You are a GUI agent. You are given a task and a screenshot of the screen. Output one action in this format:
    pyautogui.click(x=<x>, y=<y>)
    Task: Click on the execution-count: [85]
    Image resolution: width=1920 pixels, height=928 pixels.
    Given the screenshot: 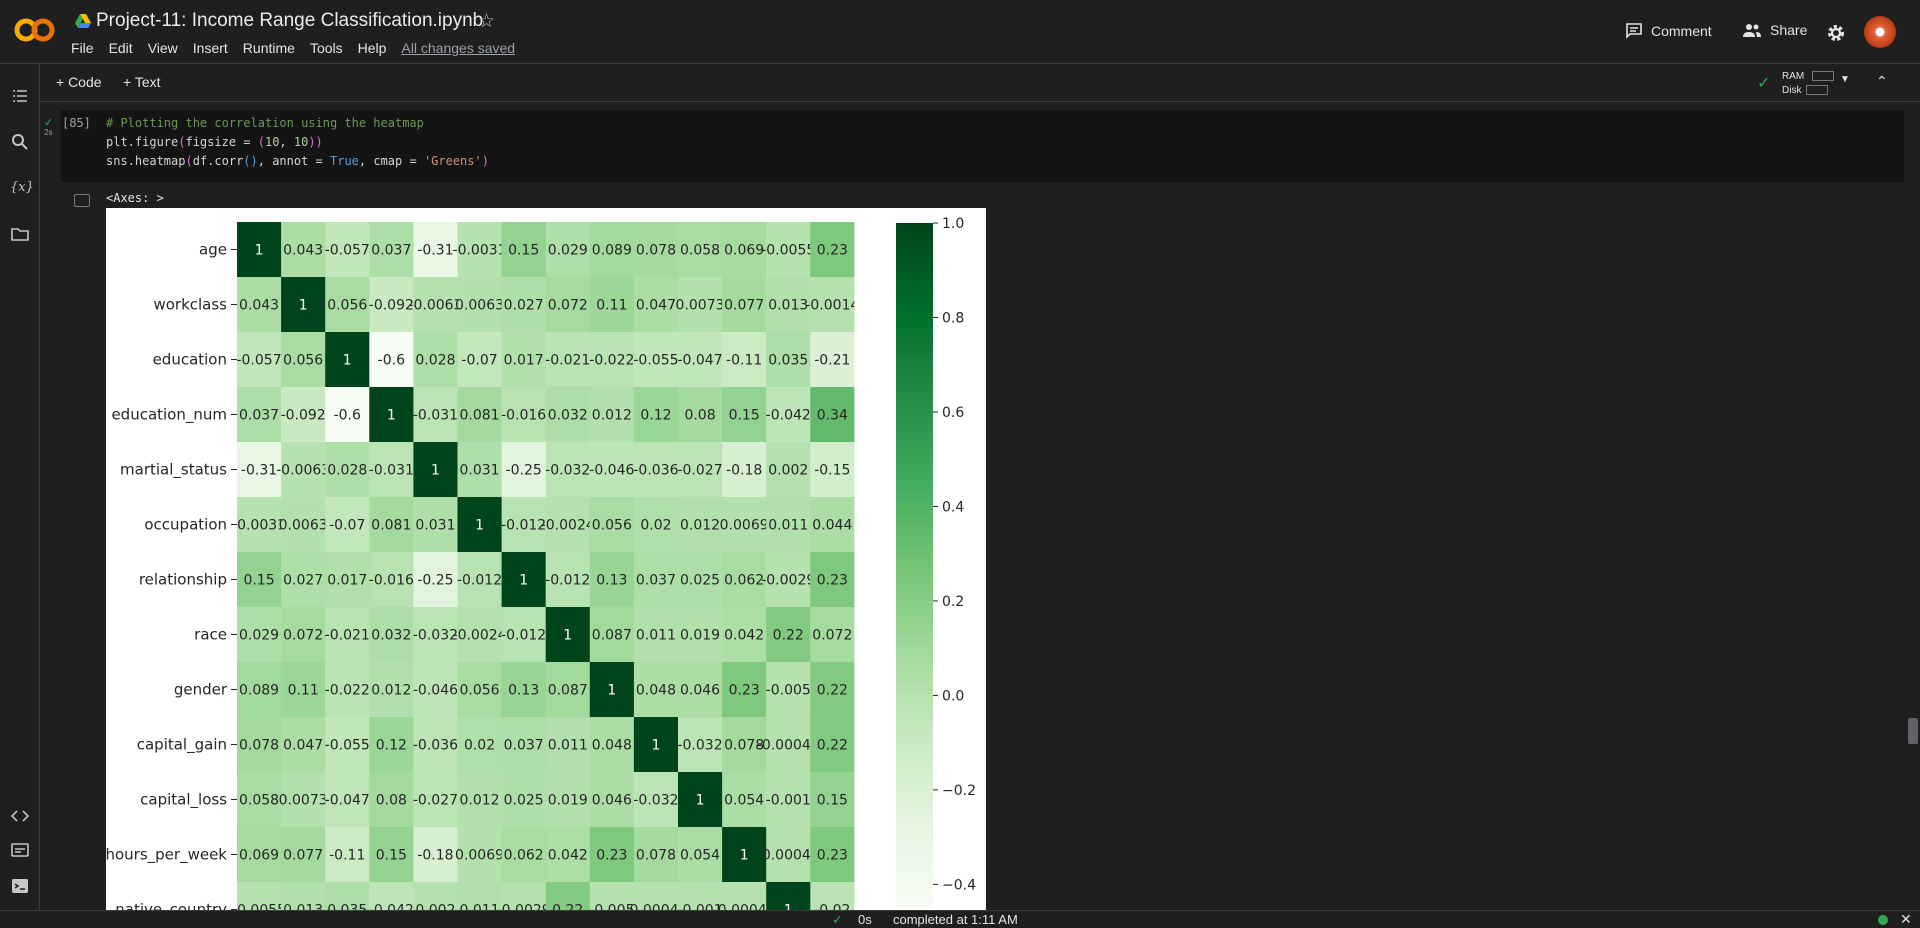 What is the action you would take?
    pyautogui.click(x=76, y=123)
    